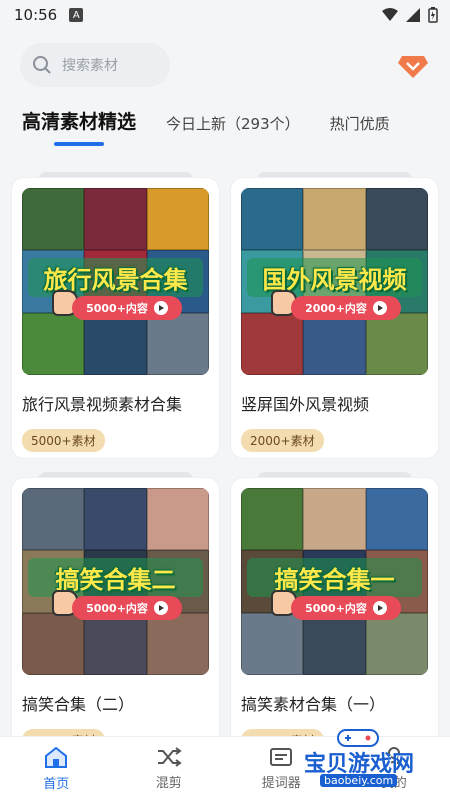  I want to click on search-placeholder: 搜索素材, so click(90, 66).